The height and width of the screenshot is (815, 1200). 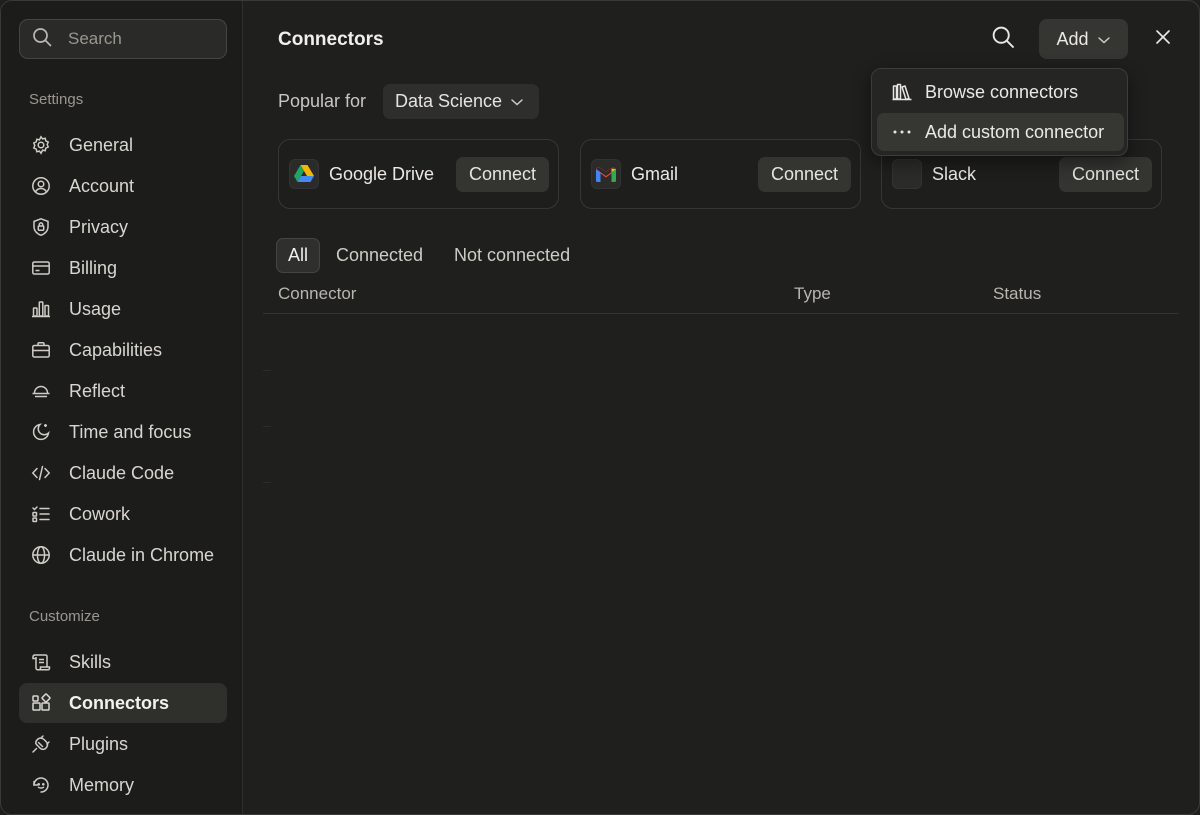 I want to click on menu-item-add-custom-connector: Add custom connector, so click(x=1000, y=132).